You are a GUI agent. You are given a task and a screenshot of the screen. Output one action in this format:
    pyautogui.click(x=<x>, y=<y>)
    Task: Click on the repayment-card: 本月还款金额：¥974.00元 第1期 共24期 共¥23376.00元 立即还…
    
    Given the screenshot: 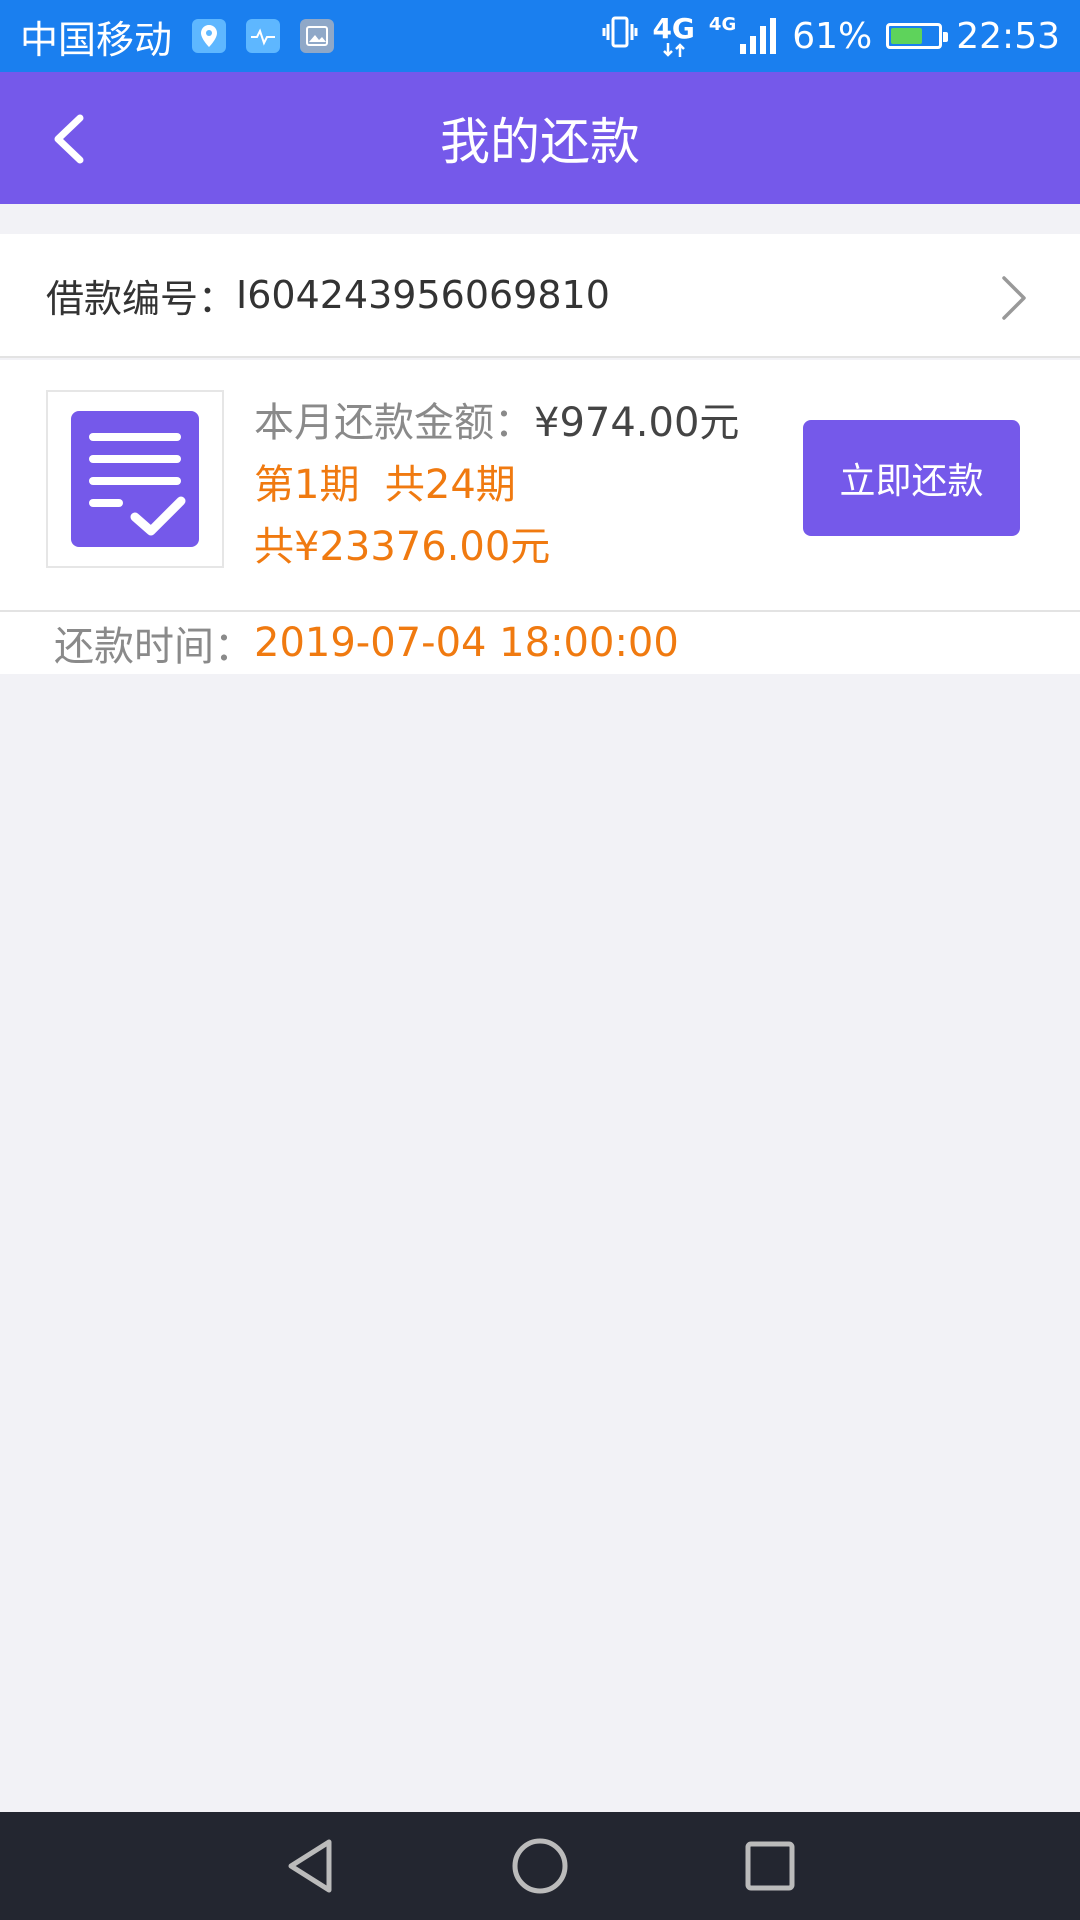 What is the action you would take?
    pyautogui.click(x=540, y=486)
    